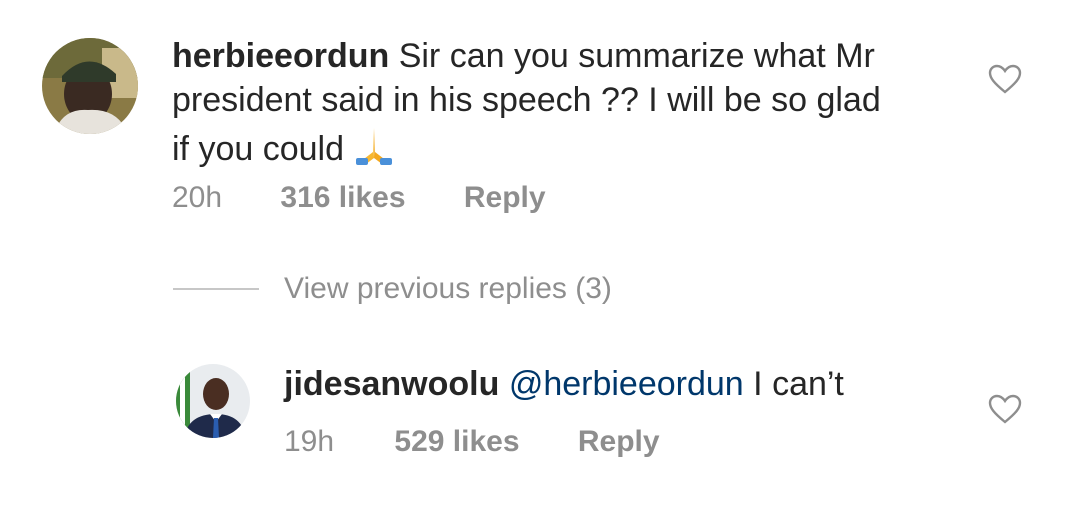 The image size is (1080, 507). Describe the element at coordinates (798, 384) in the screenshot. I see `reply-text: I can’t` at that location.